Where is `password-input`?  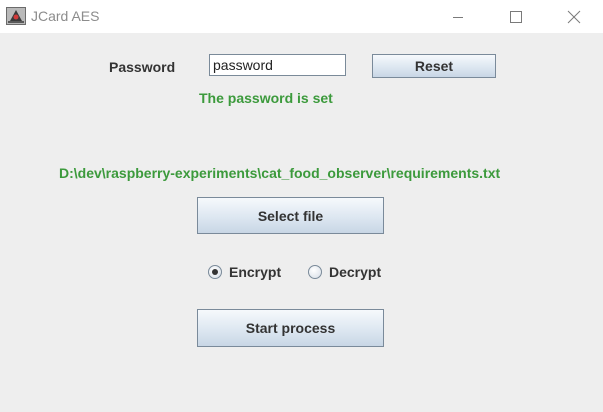 password-input is located at coordinates (277, 65).